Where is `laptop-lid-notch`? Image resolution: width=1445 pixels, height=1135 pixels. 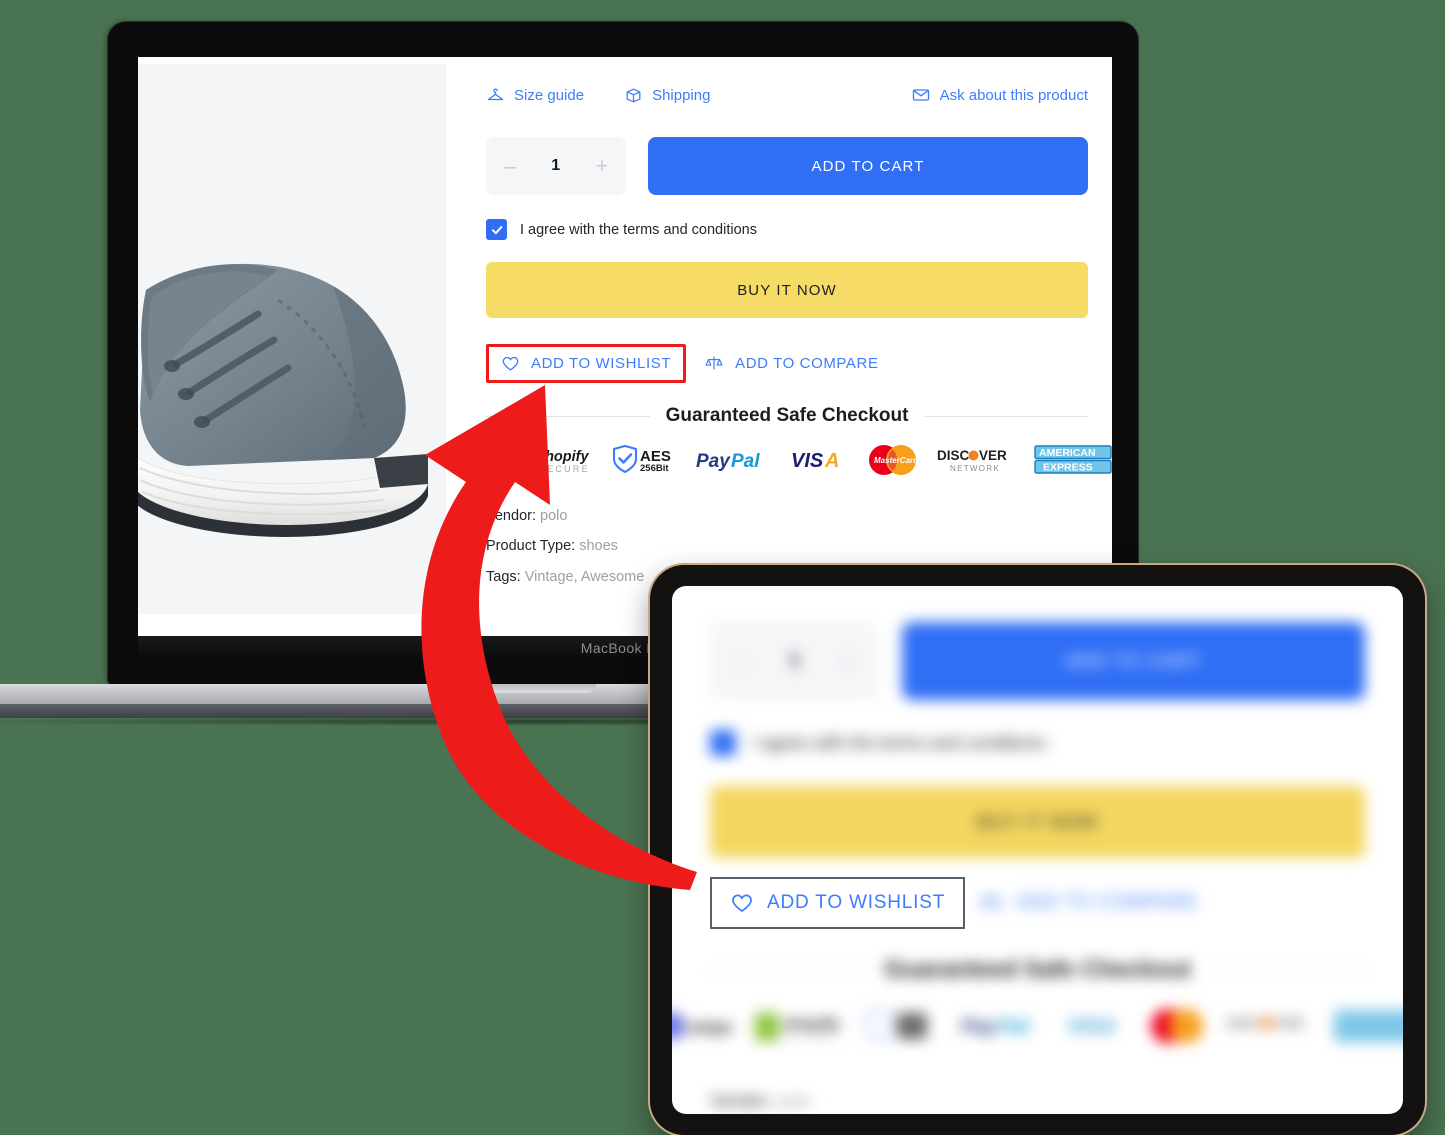
laptop-lid-notch is located at coordinates (521, 688).